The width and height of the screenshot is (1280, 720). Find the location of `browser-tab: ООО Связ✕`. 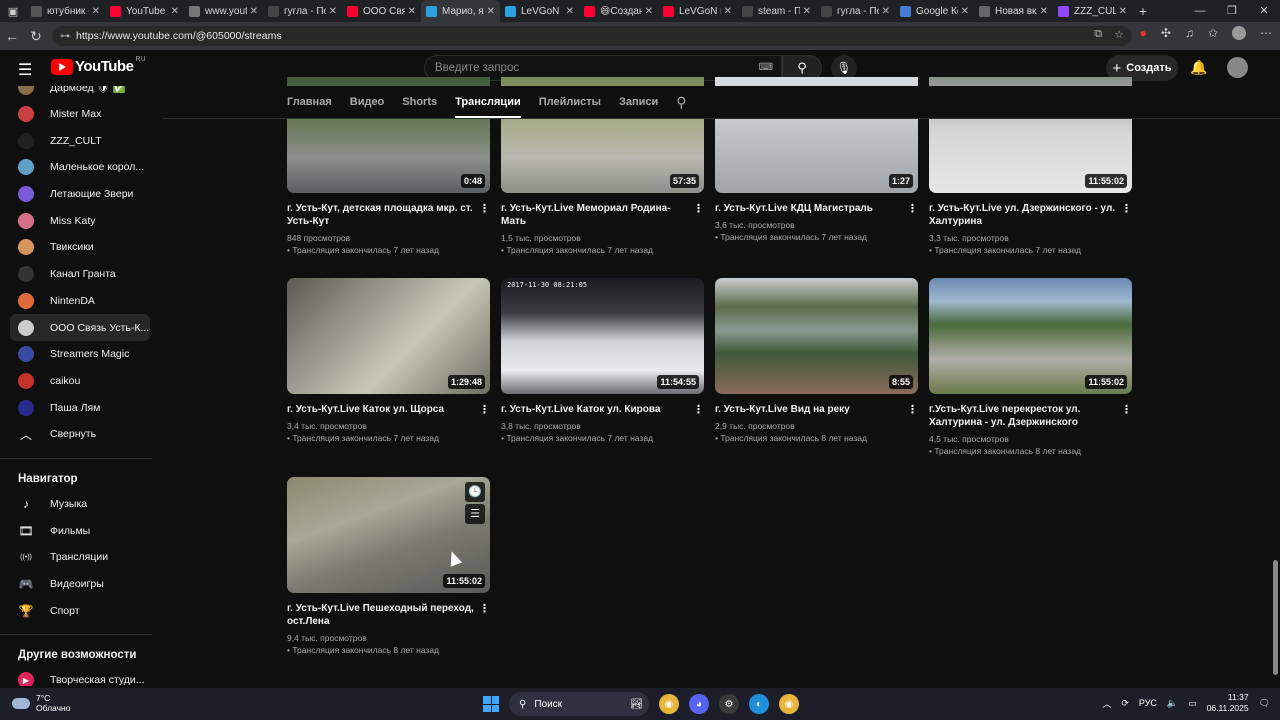

browser-tab: ООО Связ✕ is located at coordinates (381, 11).